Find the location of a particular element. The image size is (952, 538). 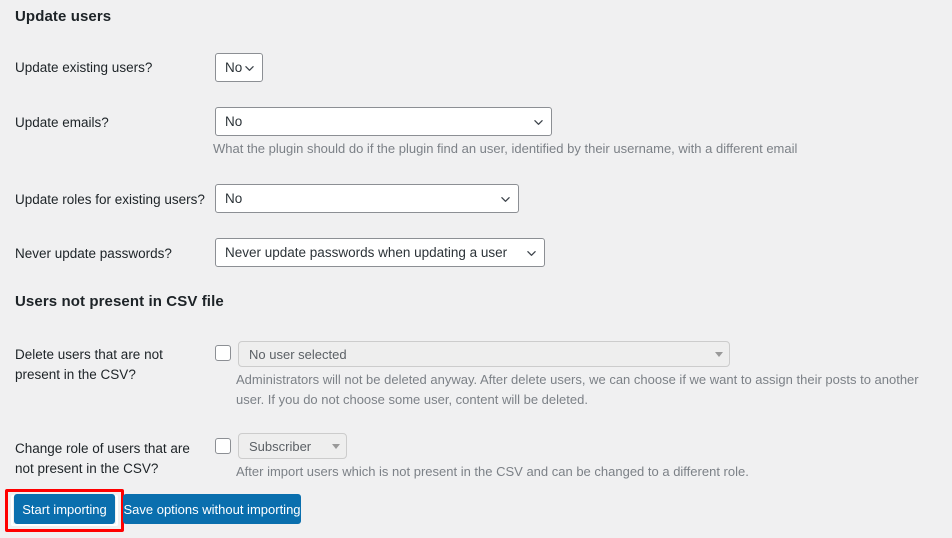

checkbox-change-role-not-present is located at coordinates (223, 446).